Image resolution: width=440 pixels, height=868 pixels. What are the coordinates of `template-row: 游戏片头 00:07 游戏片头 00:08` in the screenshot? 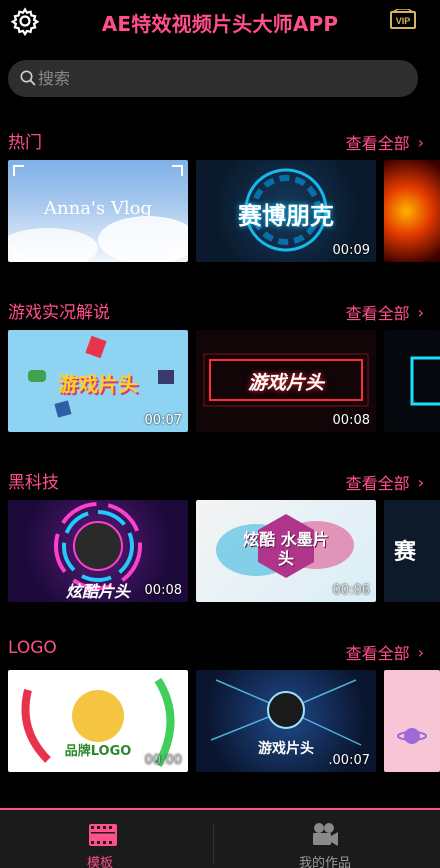 It's located at (220, 381).